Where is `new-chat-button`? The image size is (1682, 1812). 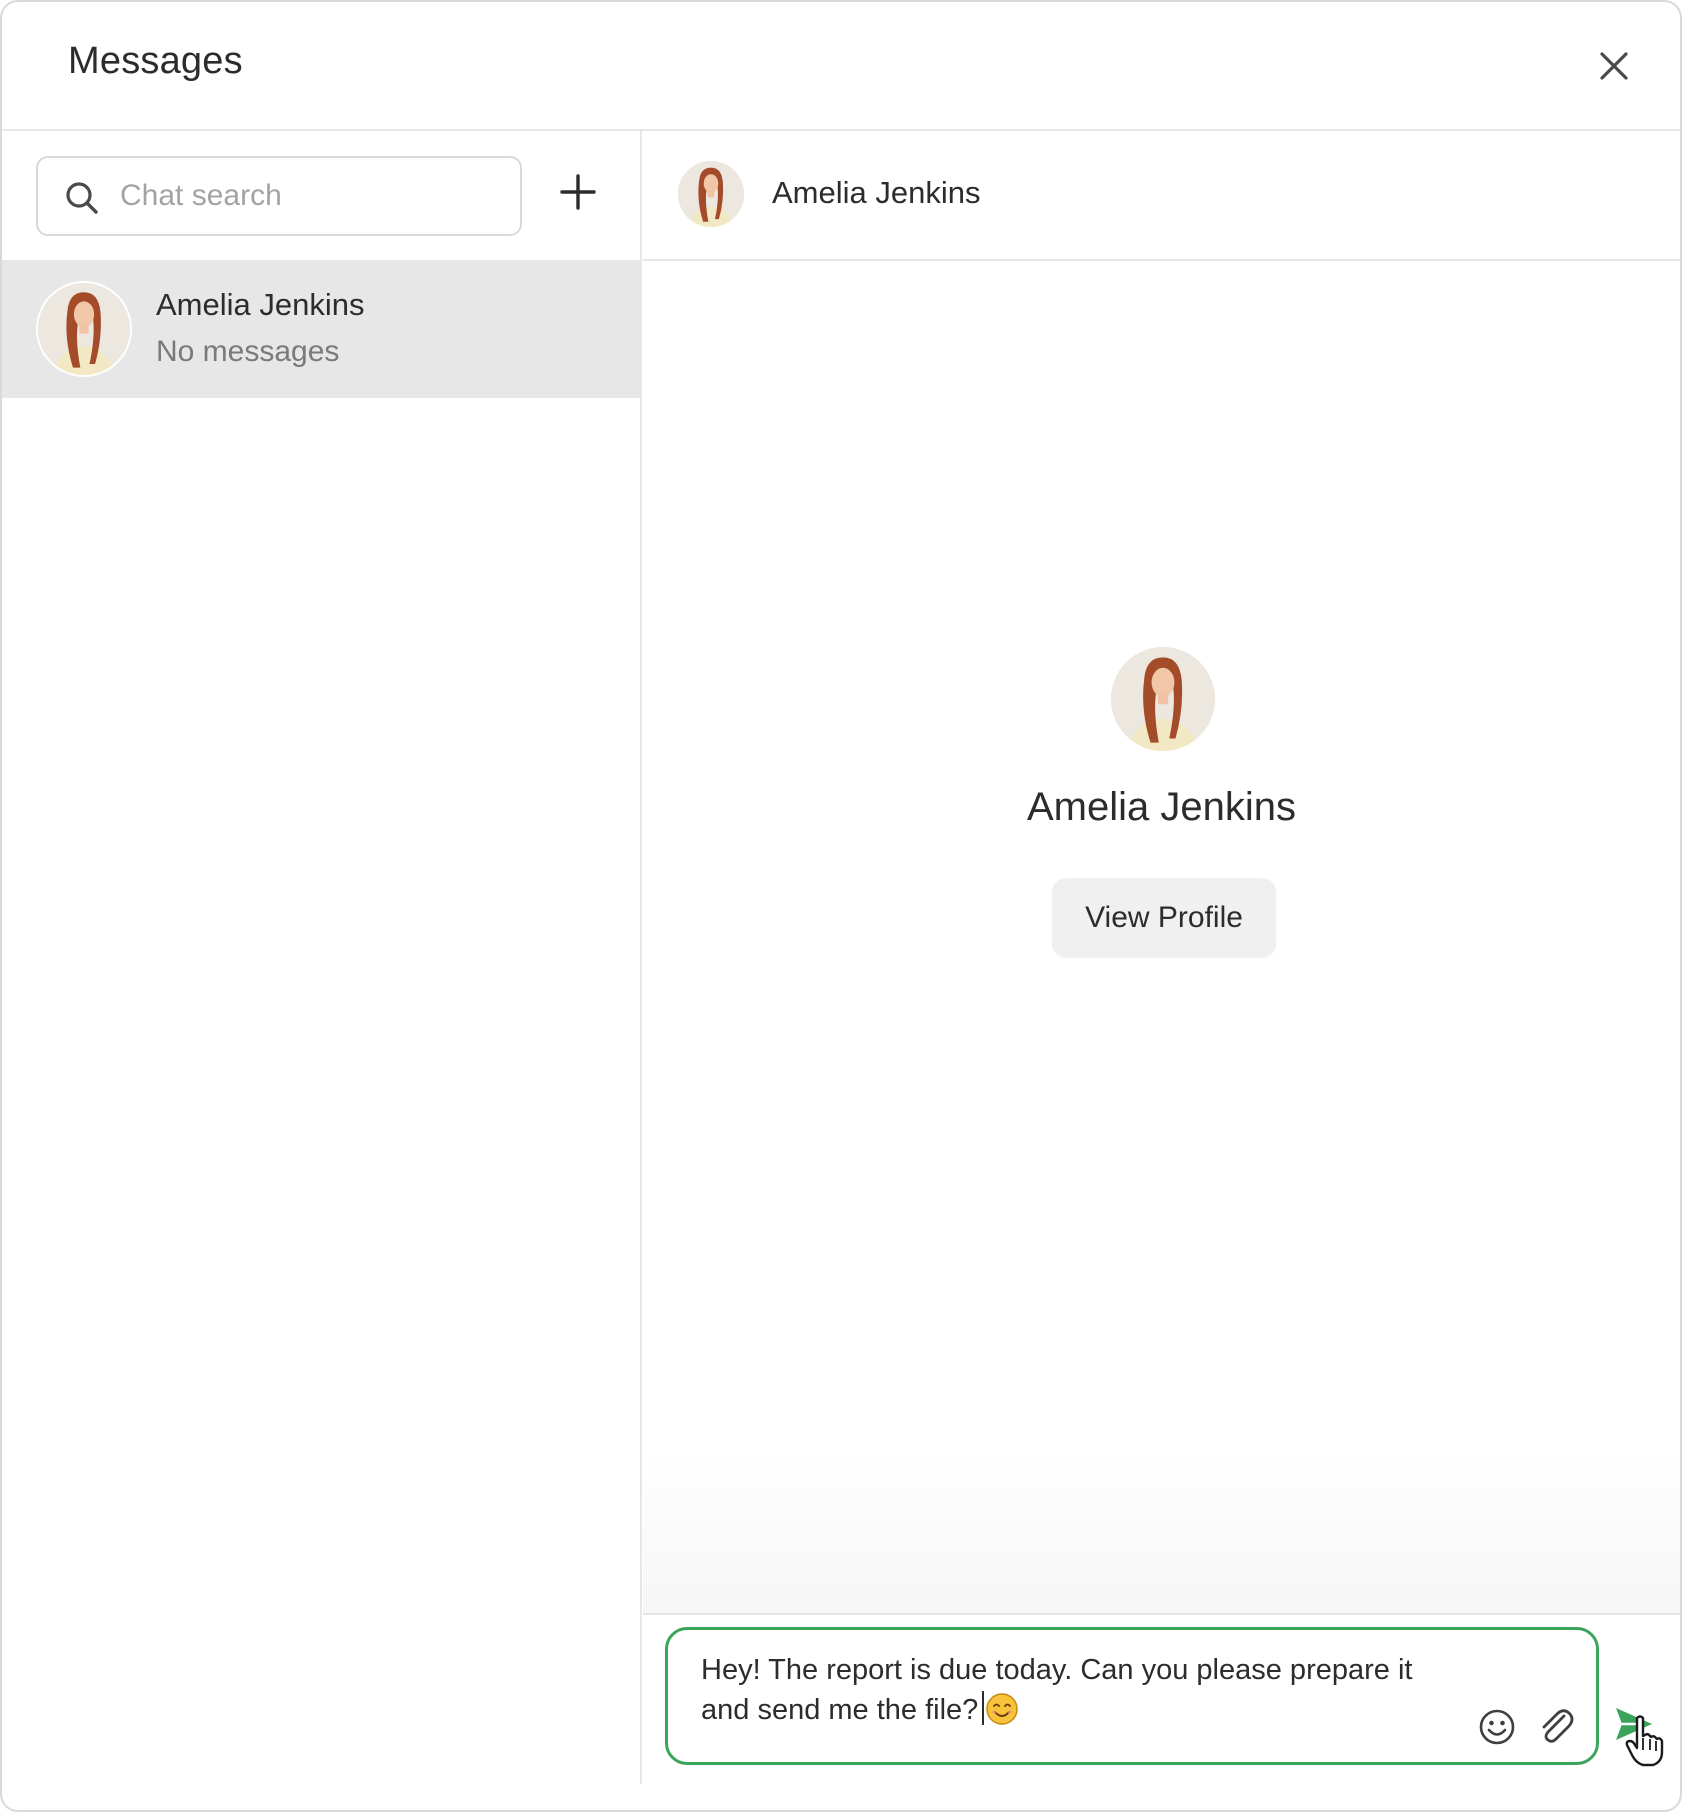 new-chat-button is located at coordinates (578, 192).